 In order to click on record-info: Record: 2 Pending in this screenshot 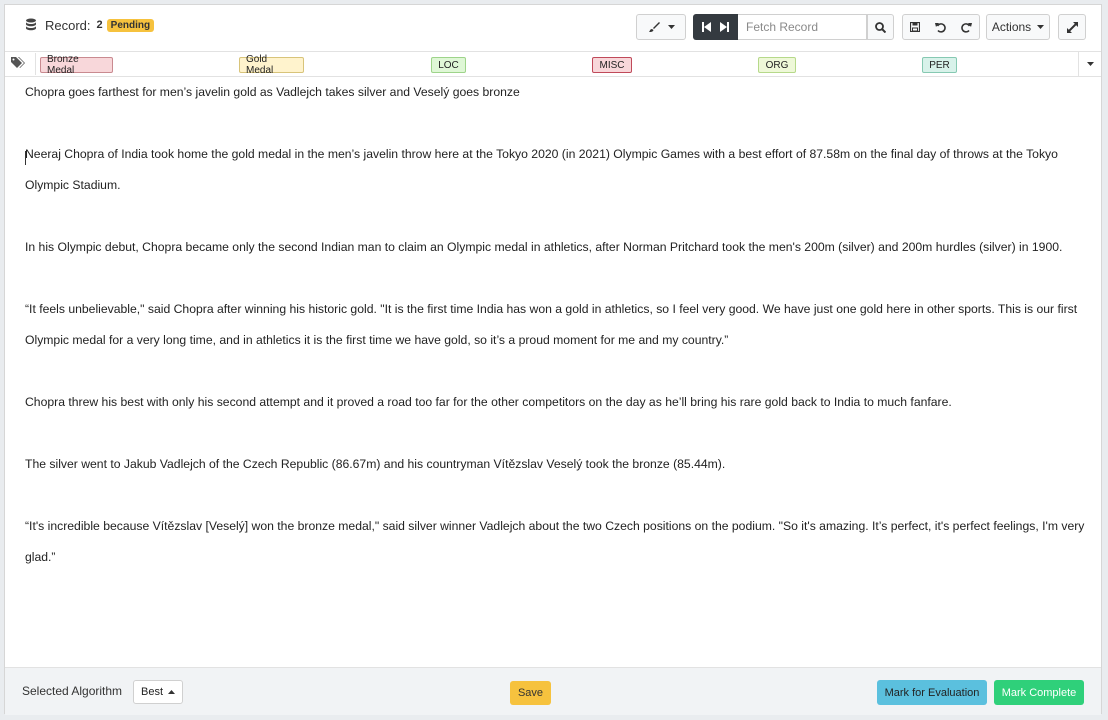, I will do `click(90, 25)`.